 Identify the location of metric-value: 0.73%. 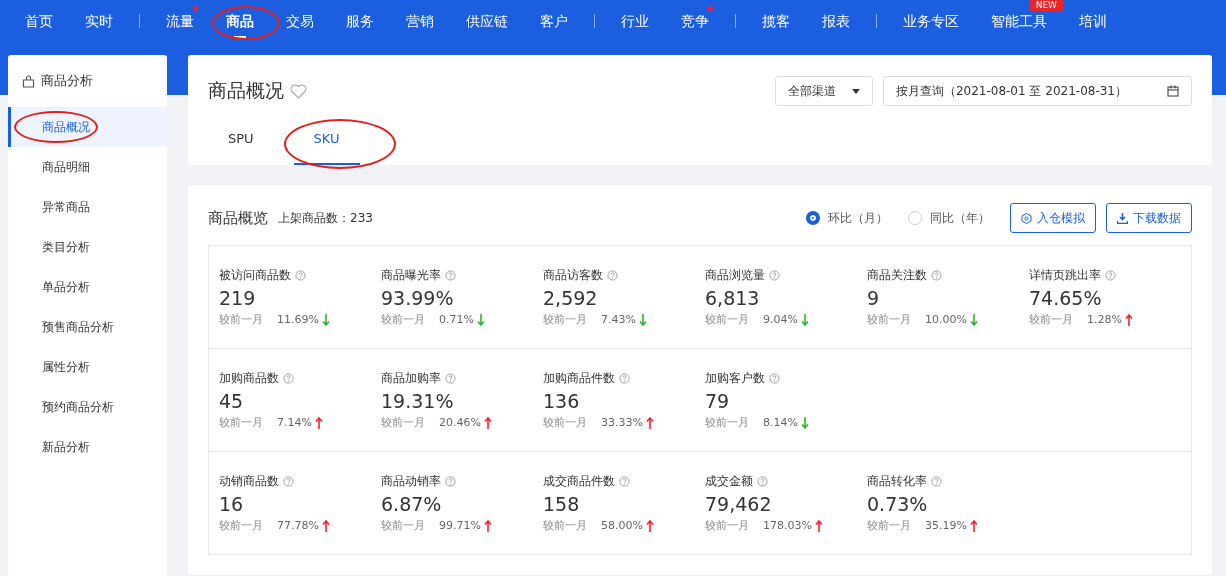
(898, 504).